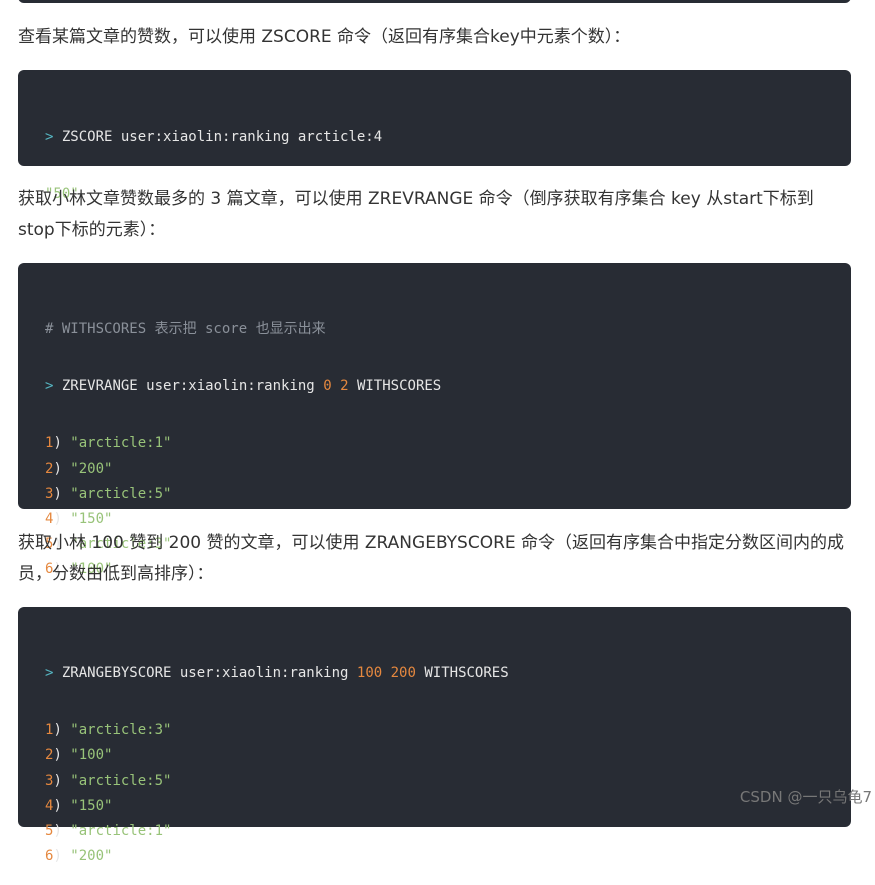 The image size is (875, 885). I want to click on result-line: 1) "arcticle:1", so click(448, 443).